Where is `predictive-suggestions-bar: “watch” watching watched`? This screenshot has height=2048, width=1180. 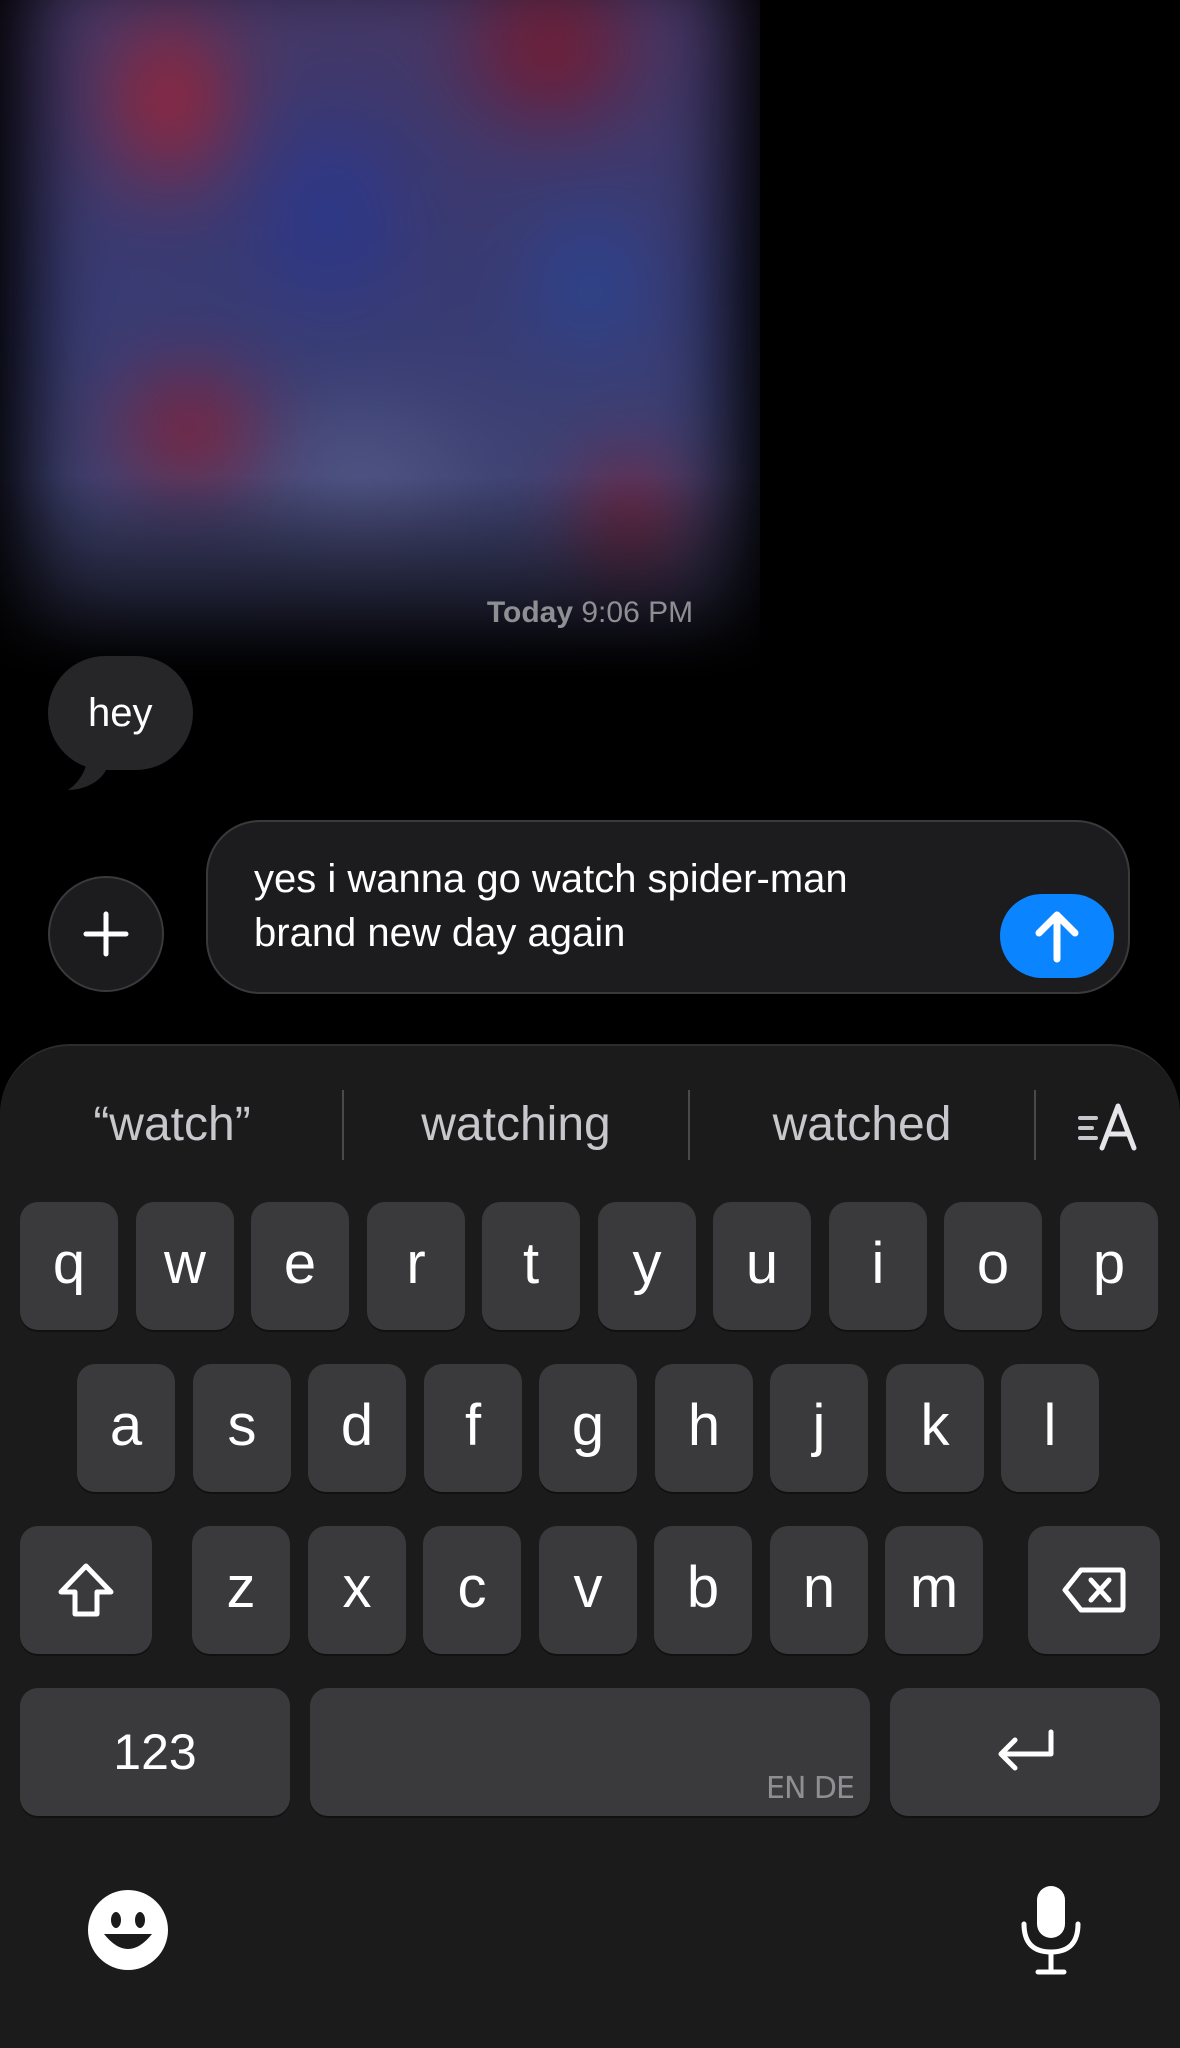 predictive-suggestions-bar: “watch” watching watched is located at coordinates (590, 1124).